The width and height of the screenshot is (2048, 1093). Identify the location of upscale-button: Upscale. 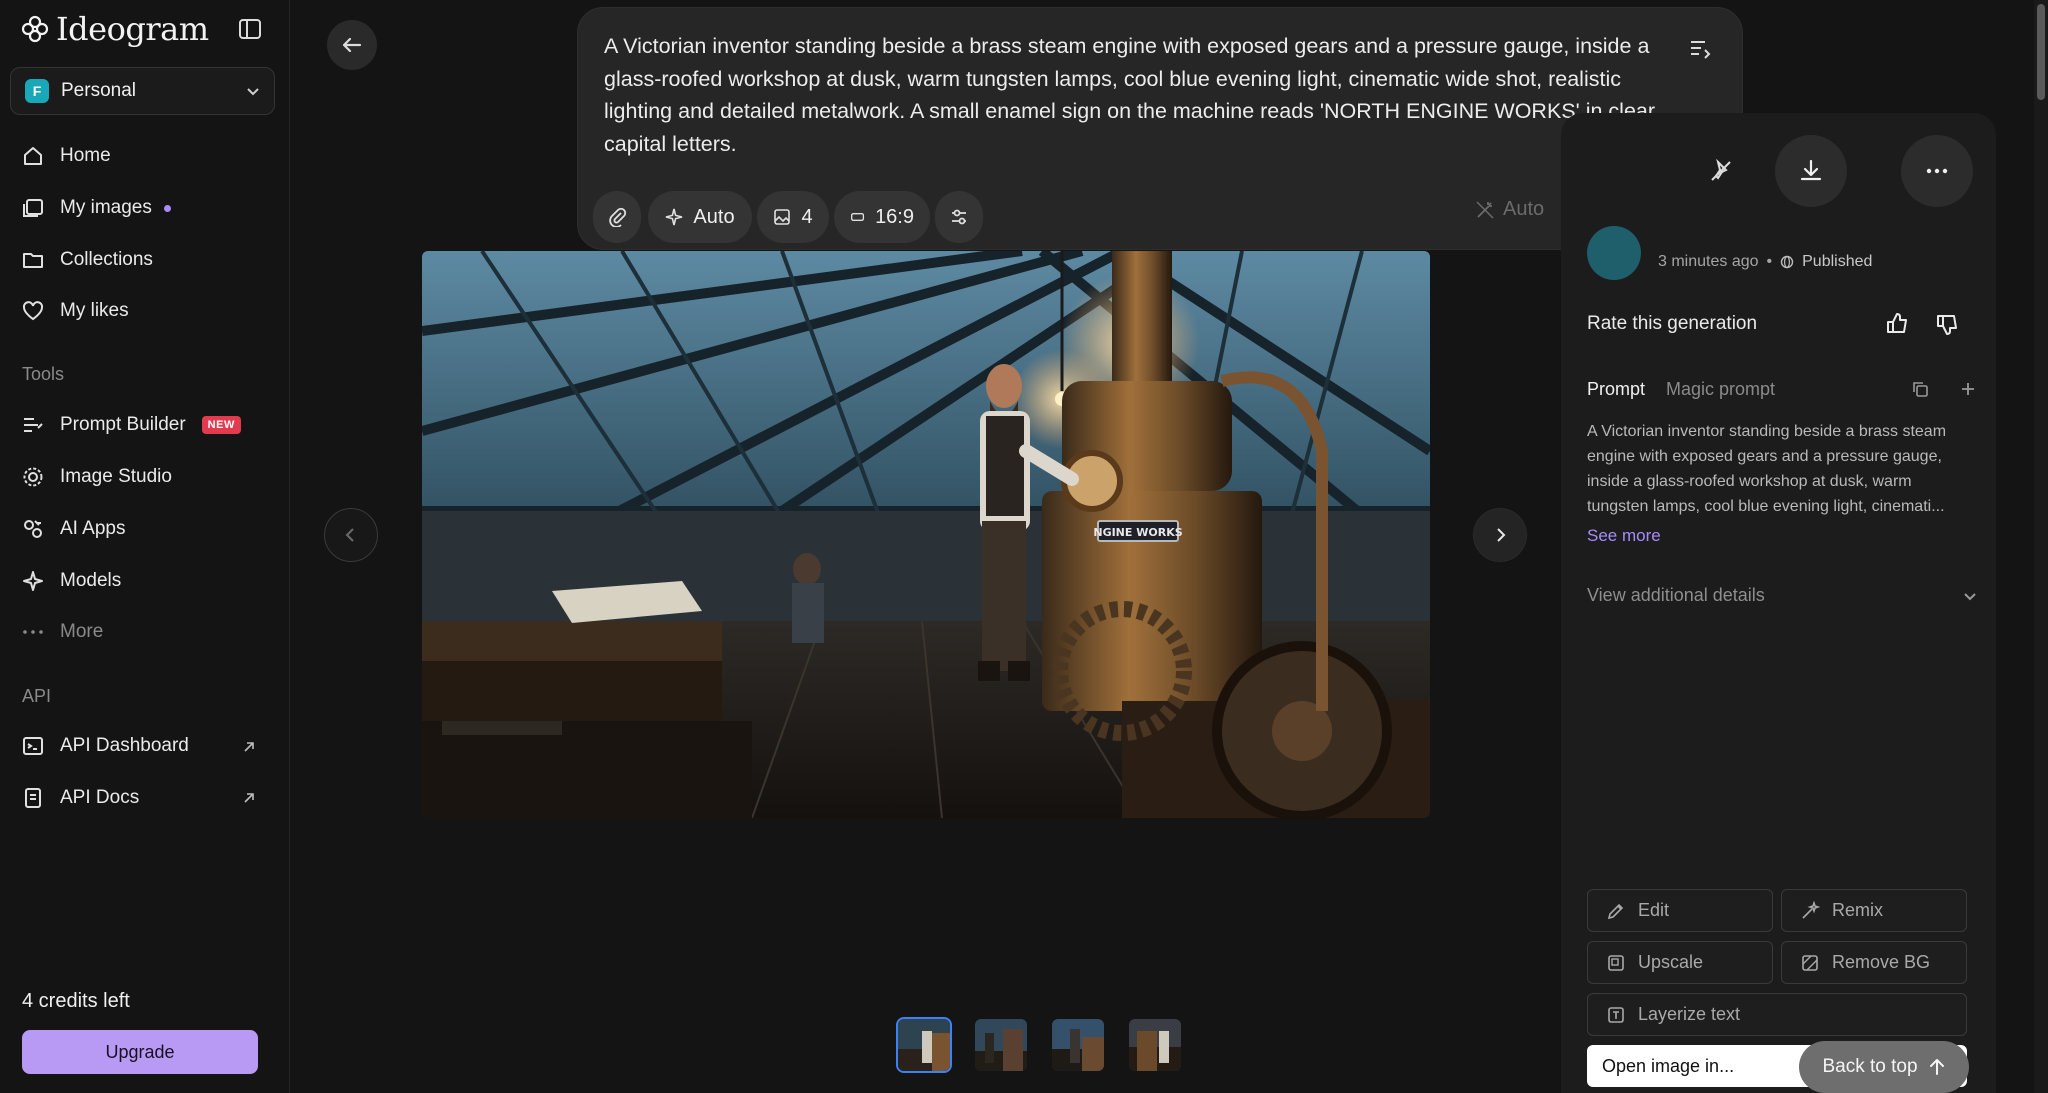
(1680, 962).